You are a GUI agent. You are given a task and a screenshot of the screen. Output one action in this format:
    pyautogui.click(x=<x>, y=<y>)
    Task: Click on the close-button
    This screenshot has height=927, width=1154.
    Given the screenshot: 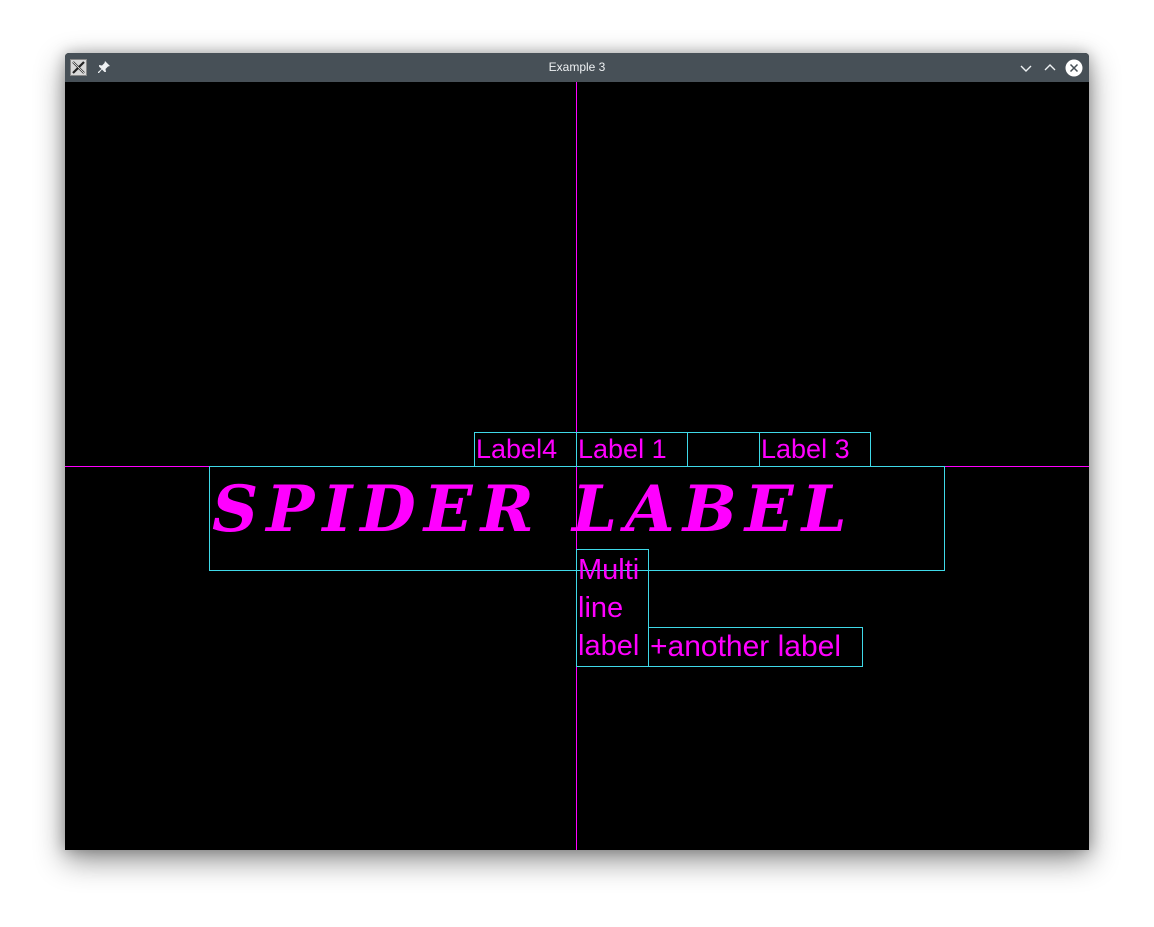 What is the action you would take?
    pyautogui.click(x=1074, y=68)
    